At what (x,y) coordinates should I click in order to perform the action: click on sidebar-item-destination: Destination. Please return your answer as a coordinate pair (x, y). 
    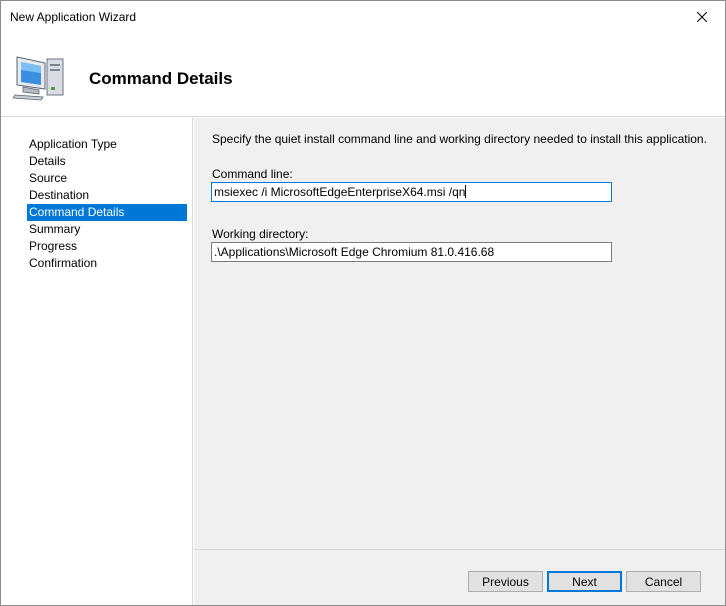
    Looking at the image, I should click on (107, 195).